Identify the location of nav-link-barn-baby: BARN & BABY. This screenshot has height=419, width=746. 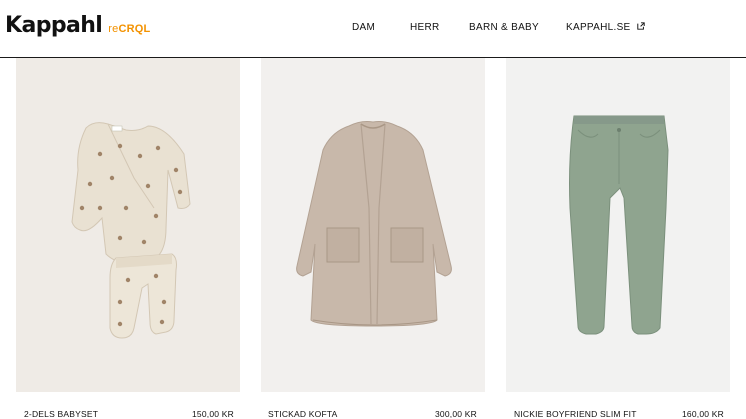
(504, 27).